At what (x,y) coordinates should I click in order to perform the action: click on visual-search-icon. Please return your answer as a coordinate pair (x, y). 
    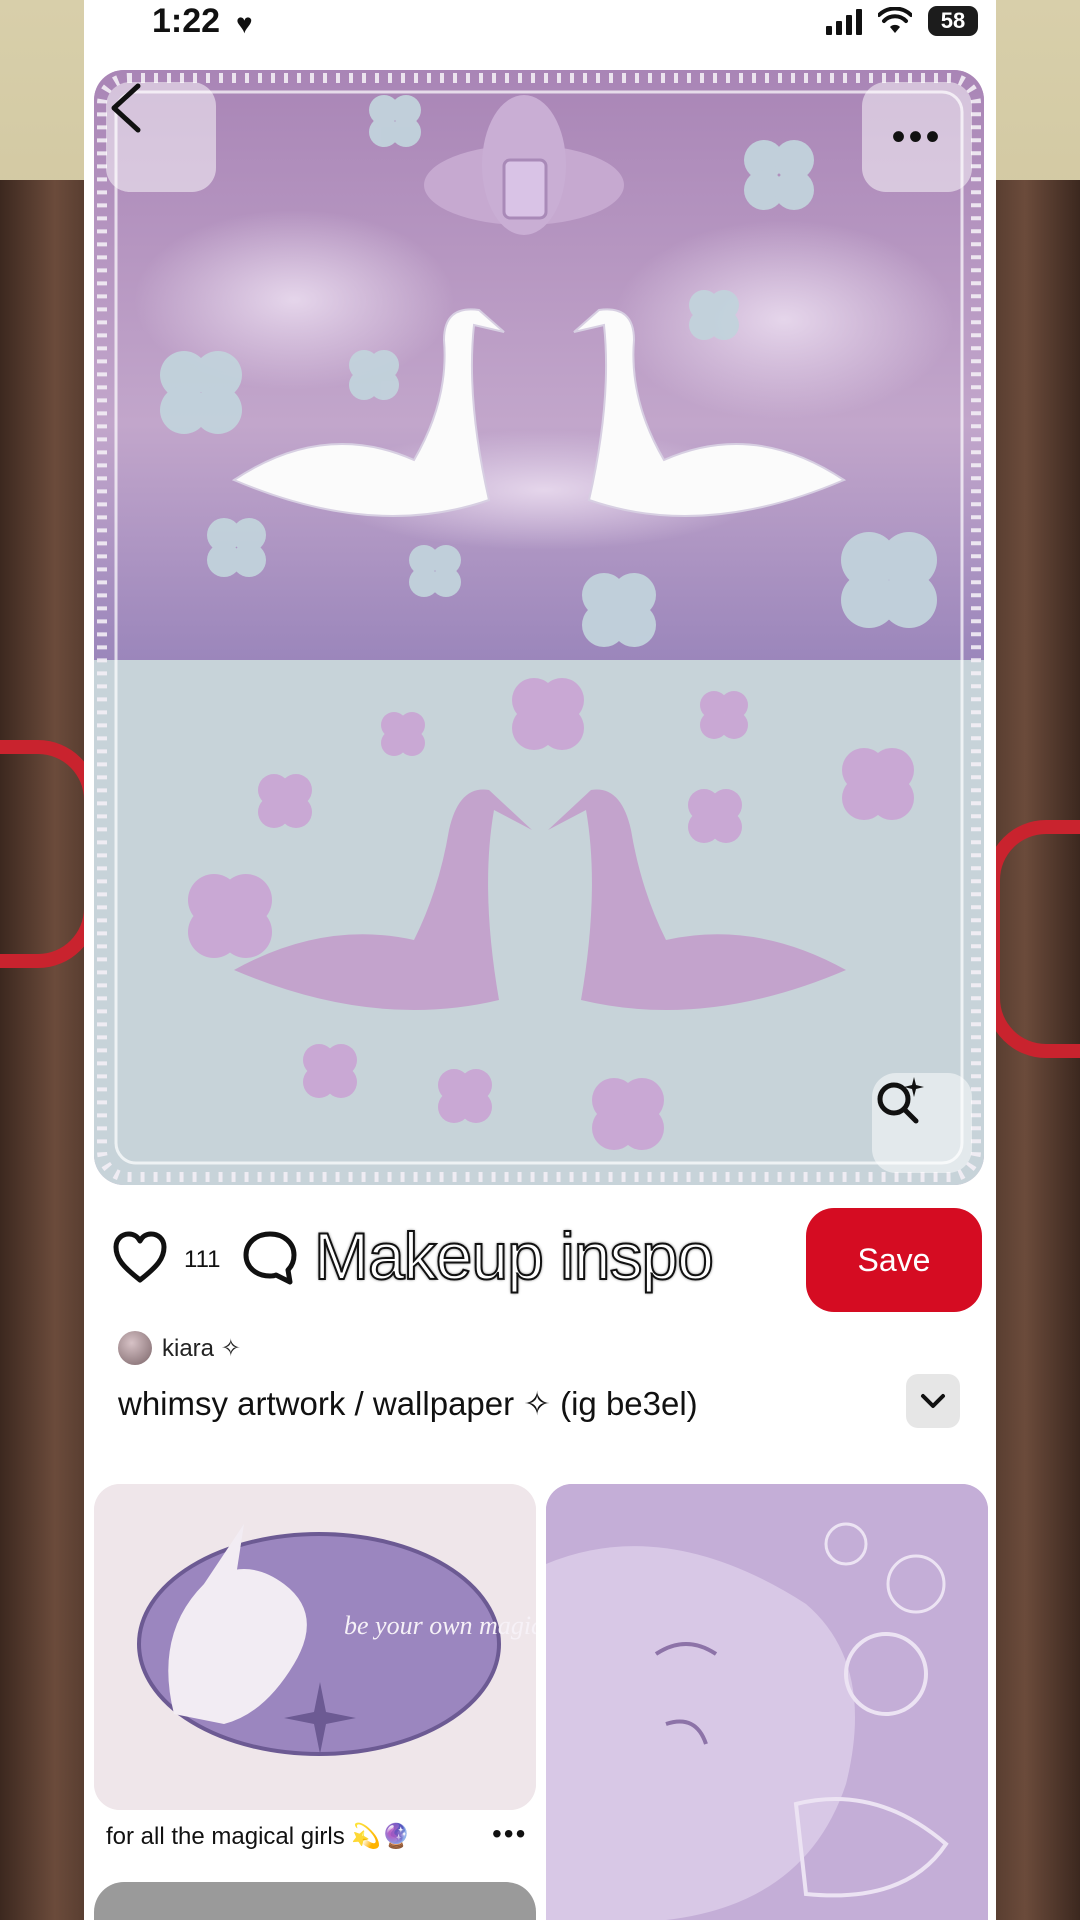
    Looking at the image, I should click on (900, 1100).